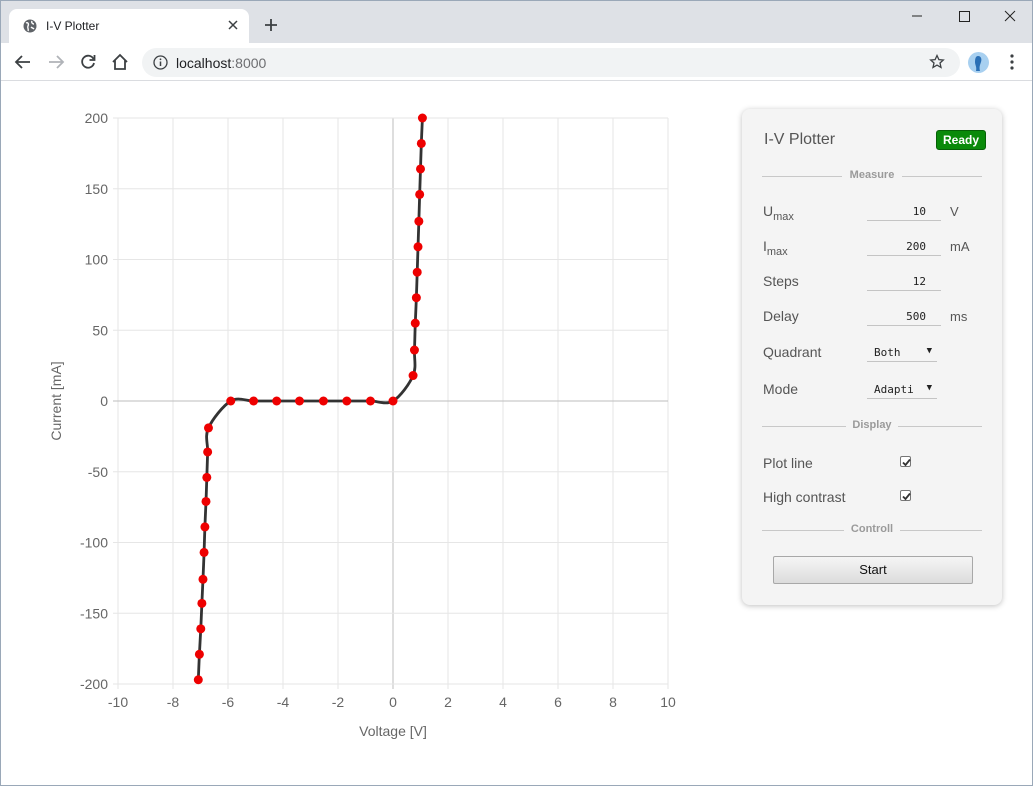 The image size is (1033, 786). Describe the element at coordinates (917, 16) in the screenshot. I see `minimize-icon` at that location.